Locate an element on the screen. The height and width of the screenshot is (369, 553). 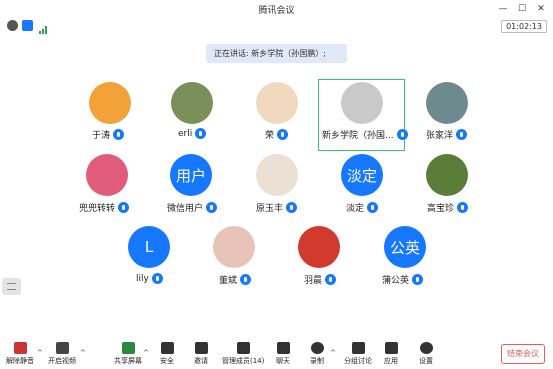
breakout-icon is located at coordinates (358, 348).